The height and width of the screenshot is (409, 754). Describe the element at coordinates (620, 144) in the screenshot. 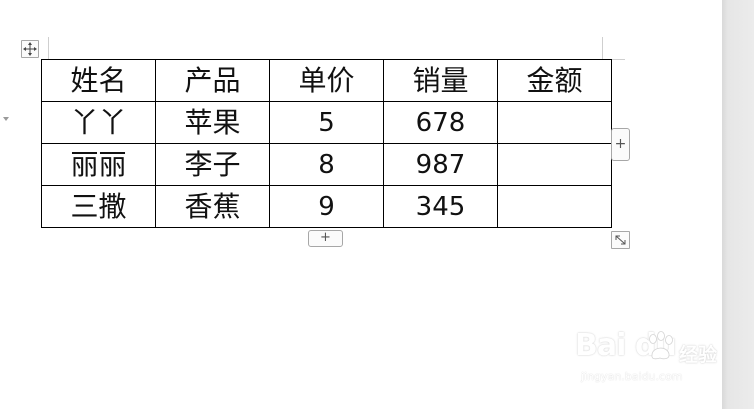

I see `add-column-button: +` at that location.